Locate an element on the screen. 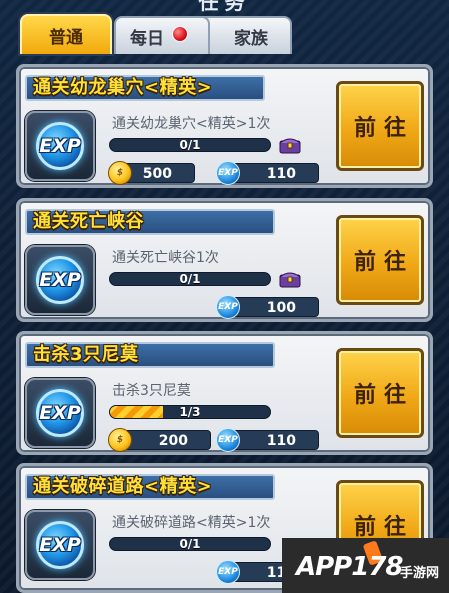  coin-reward: $ 500 is located at coordinates (151, 173).